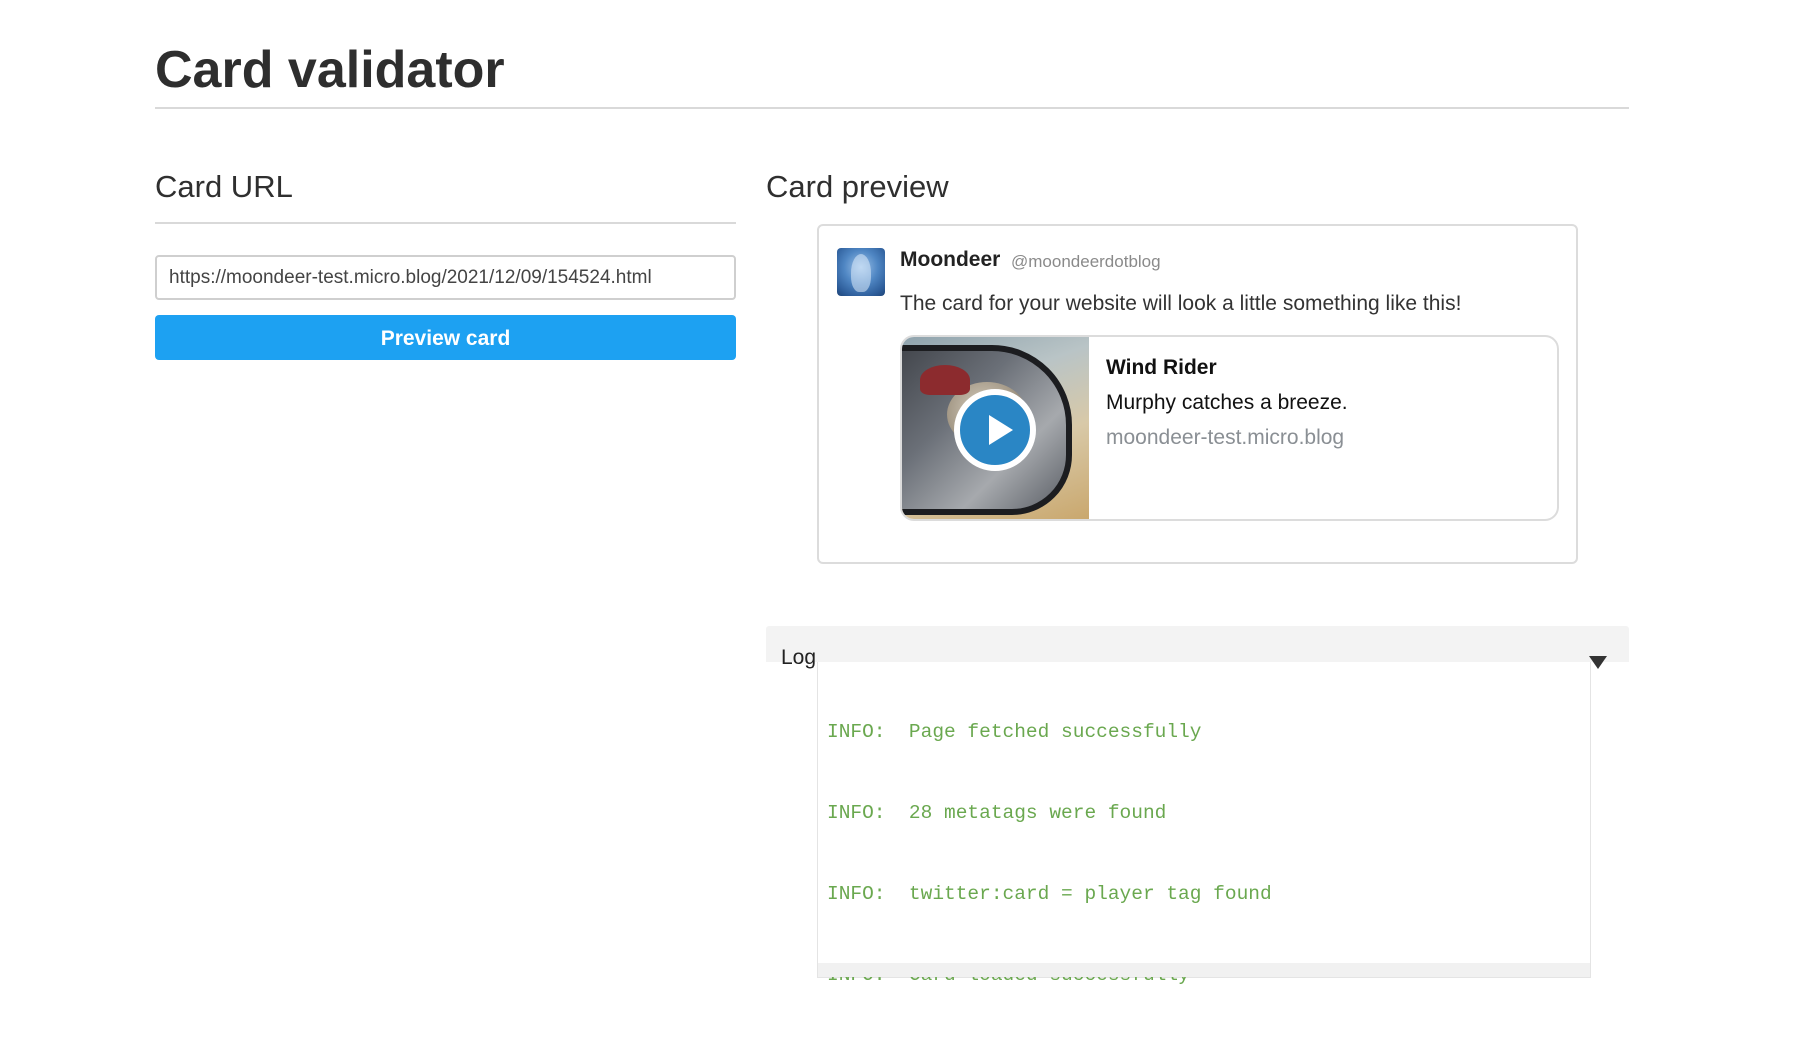 The height and width of the screenshot is (1043, 1800). What do you see at coordinates (445, 277) in the screenshot?
I see `card-url-input` at bounding box center [445, 277].